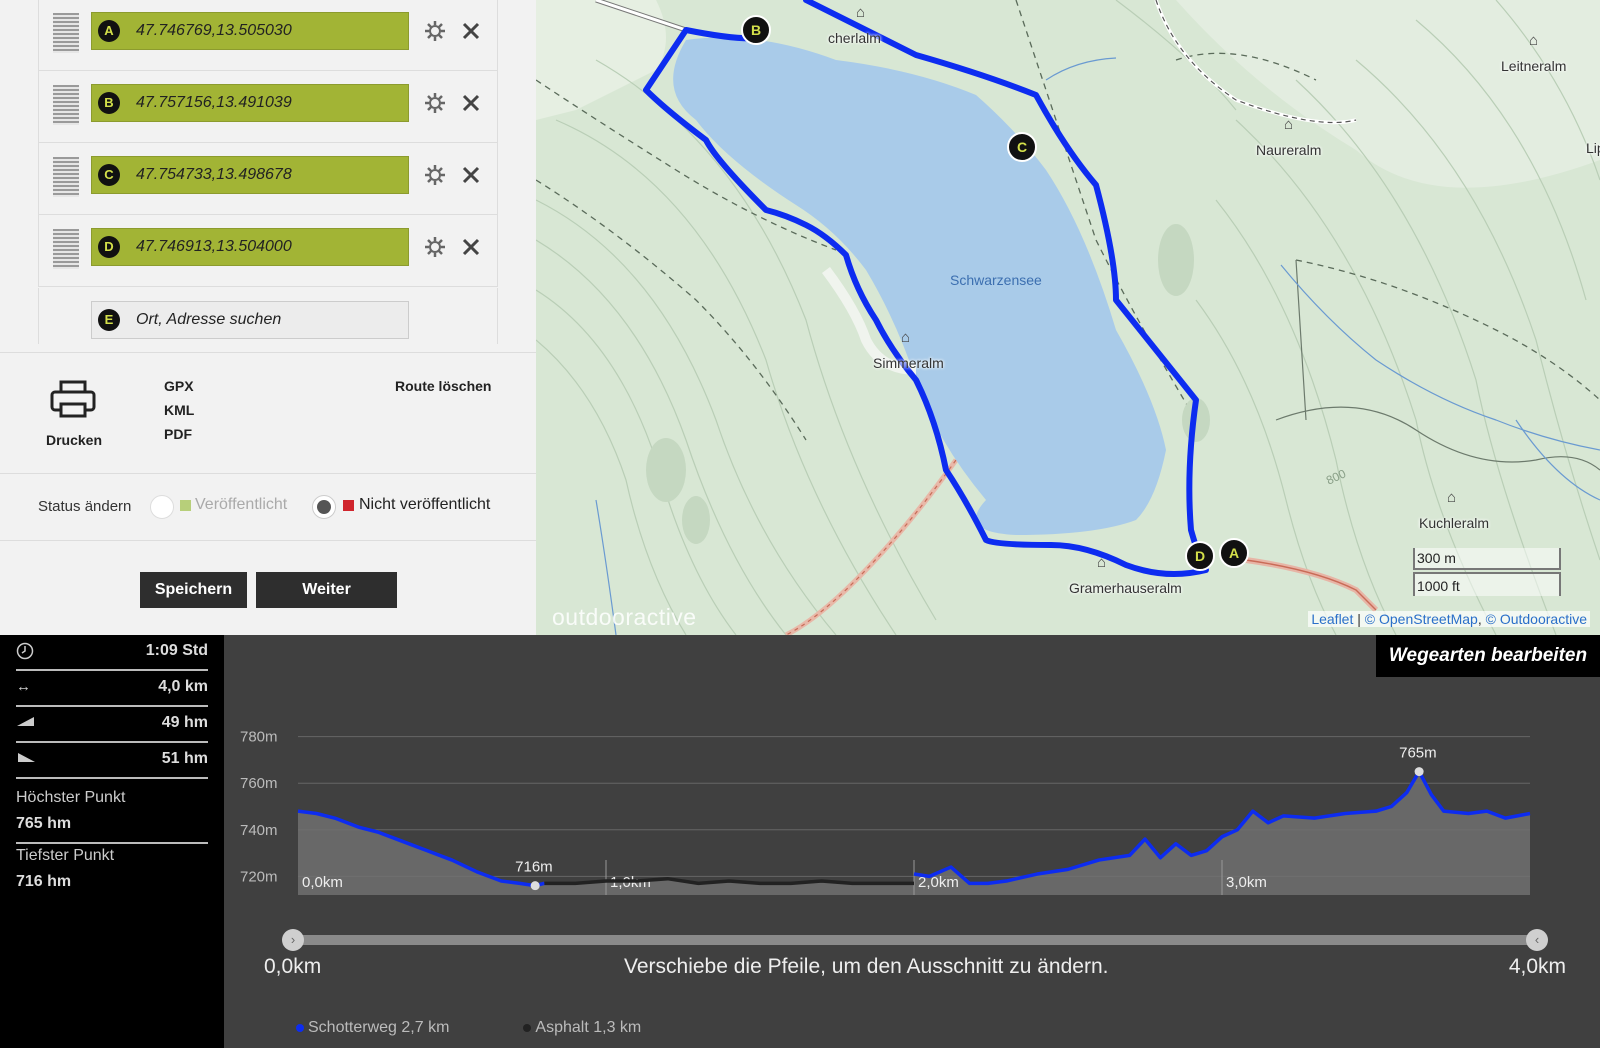  I want to click on place-label: Naureralm, so click(1289, 150).